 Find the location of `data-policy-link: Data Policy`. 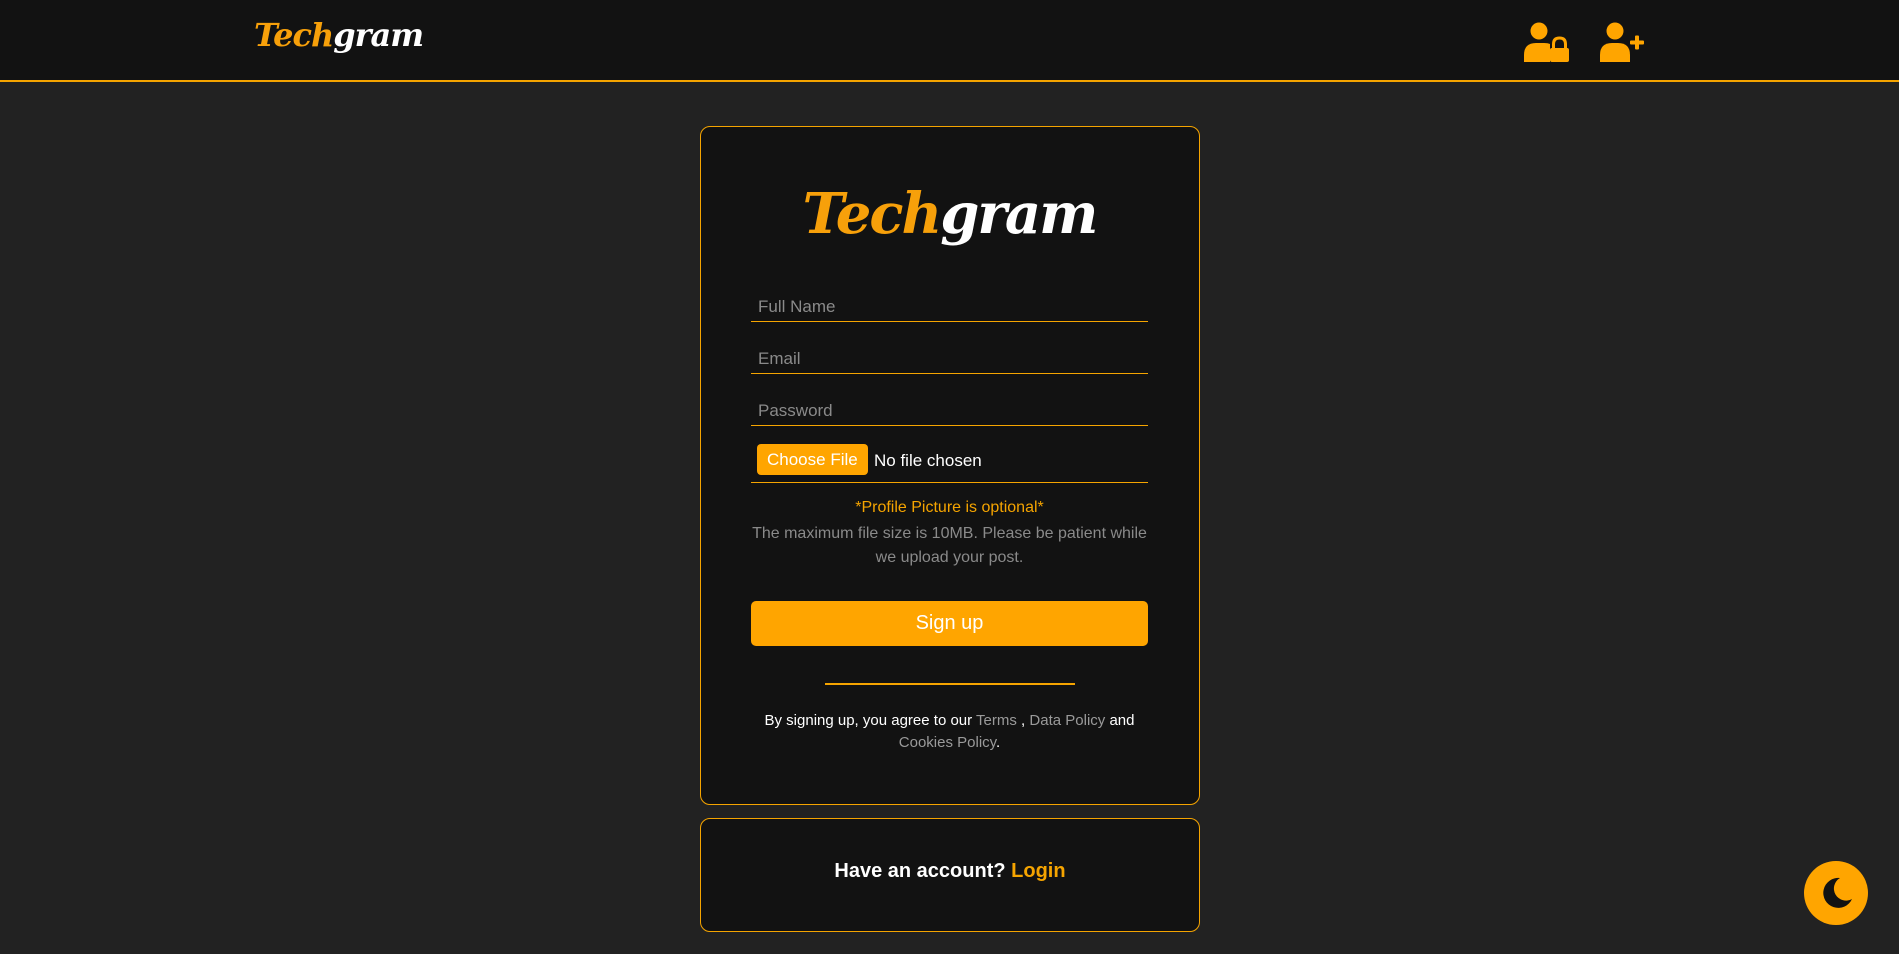

data-policy-link: Data Policy is located at coordinates (1067, 720).